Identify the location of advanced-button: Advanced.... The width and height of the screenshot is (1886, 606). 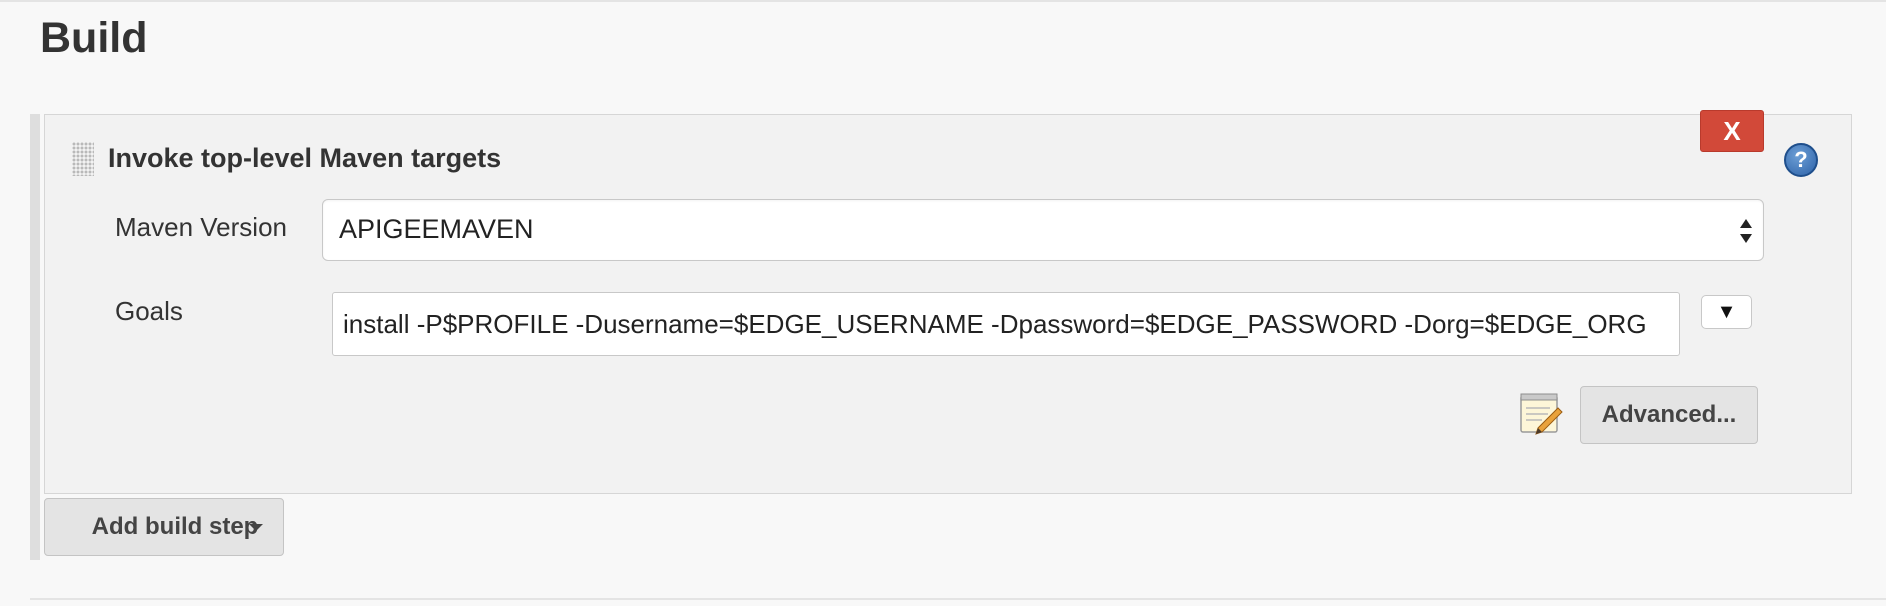
(1669, 415).